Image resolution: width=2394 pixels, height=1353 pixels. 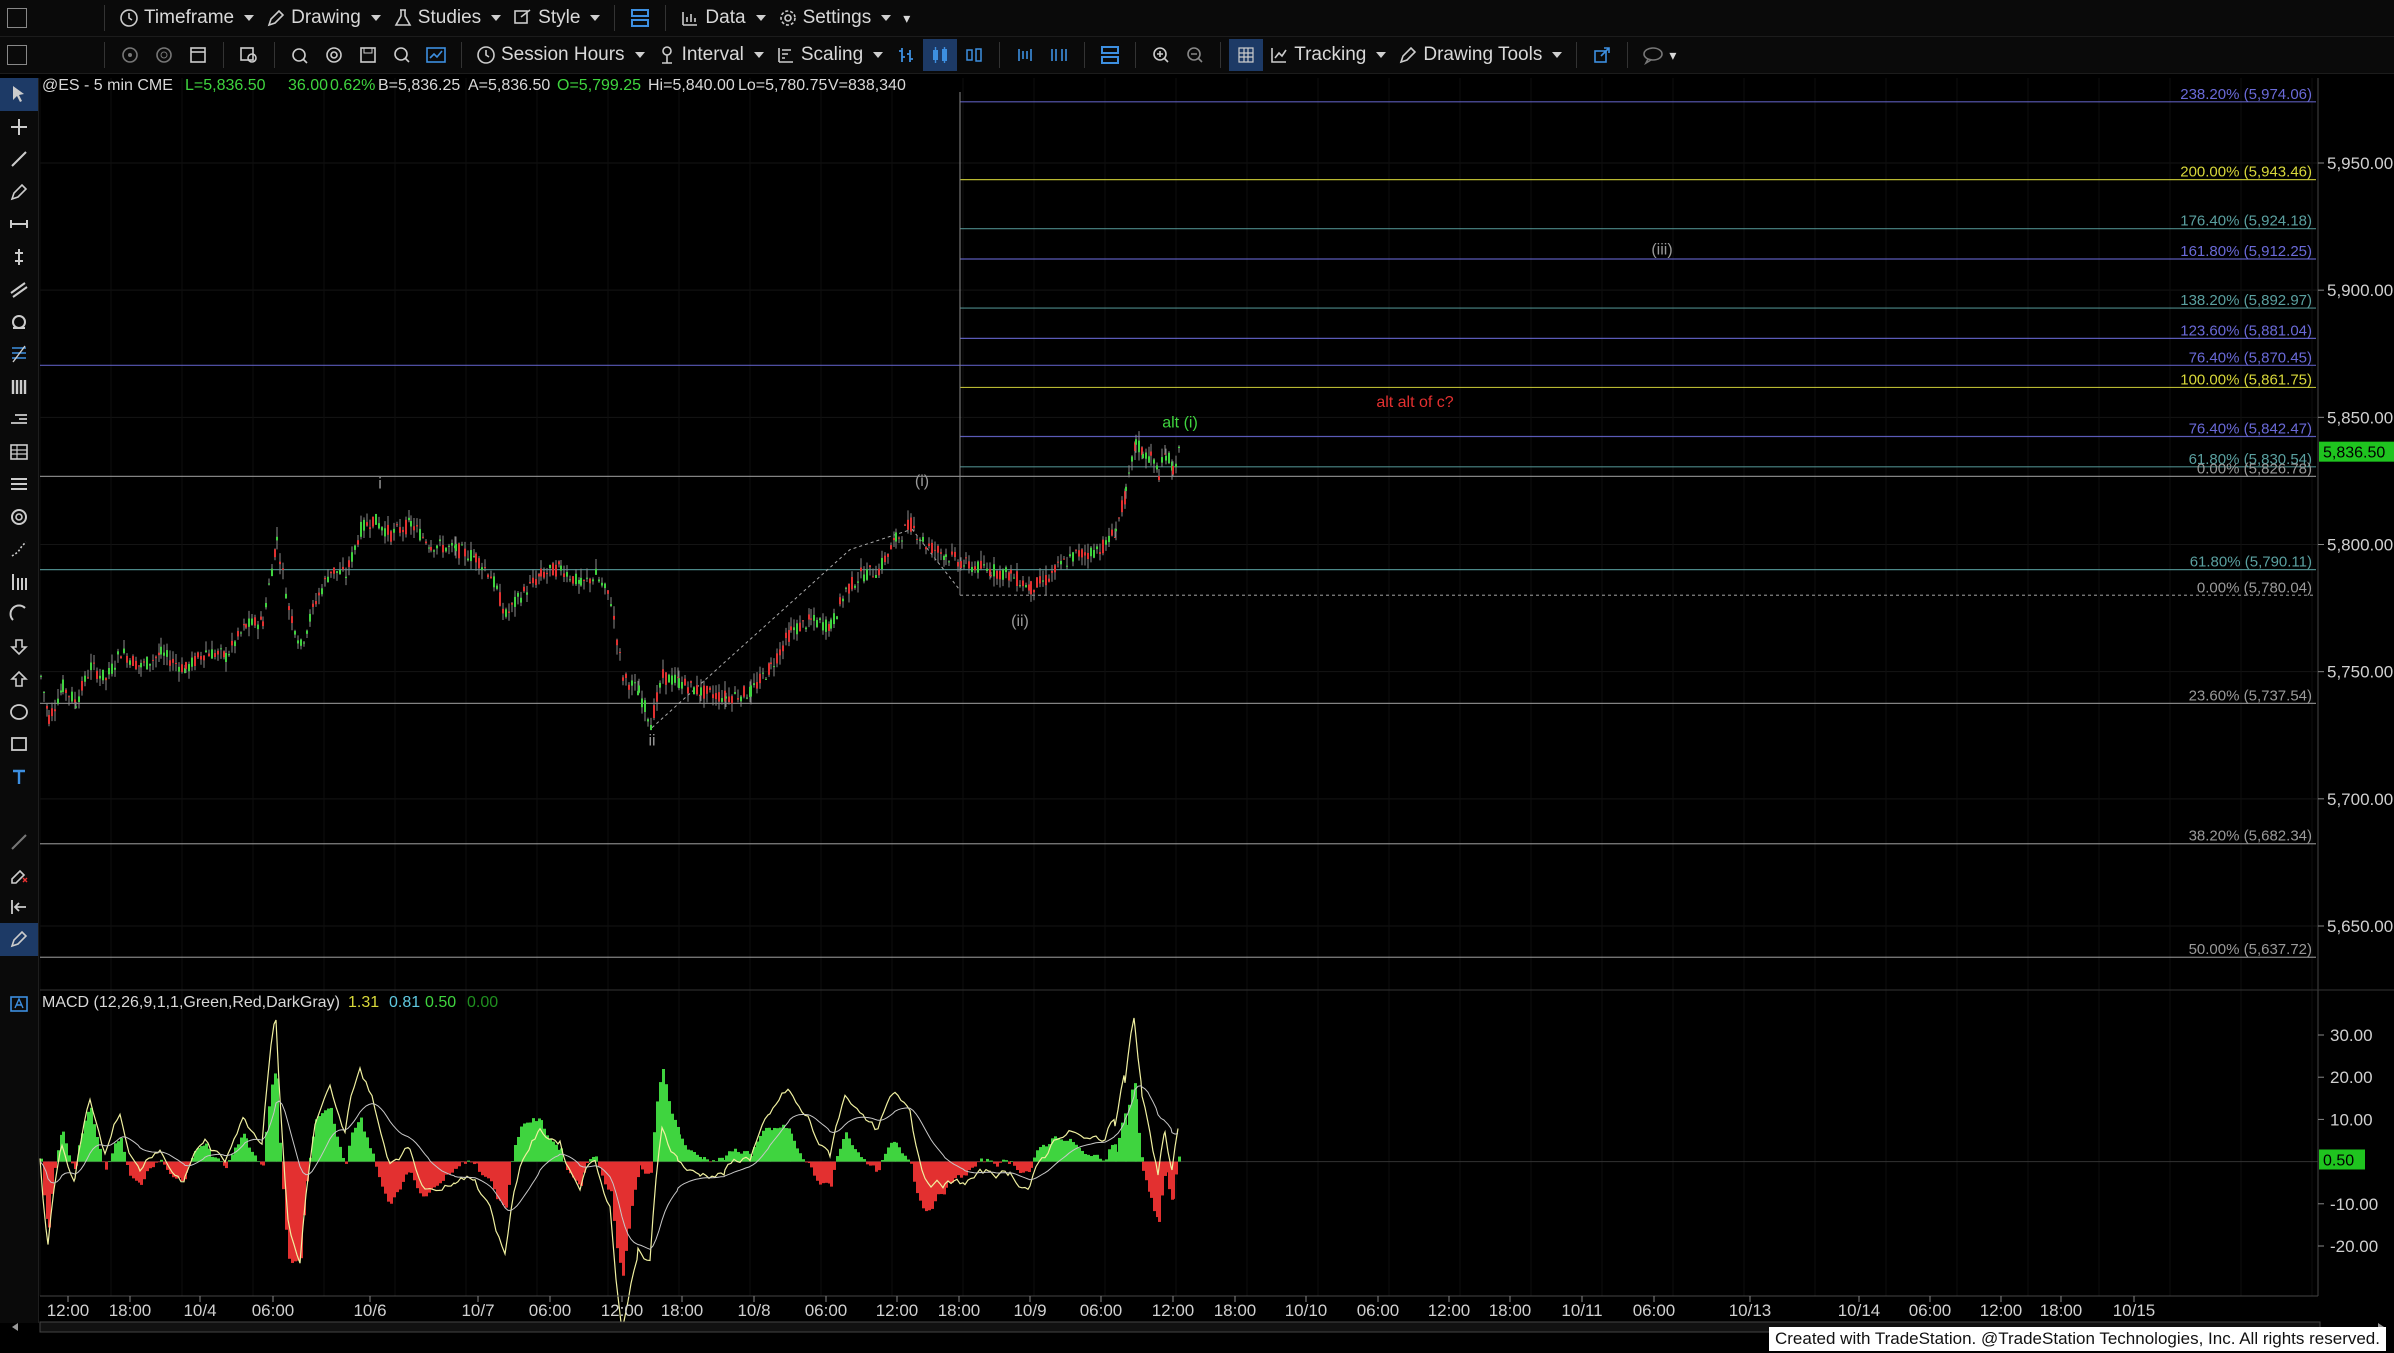 What do you see at coordinates (2348, 1141) in the screenshot?
I see `macd-axis: 30.00 20.00 10.00 -10.00 -20.00` at bounding box center [2348, 1141].